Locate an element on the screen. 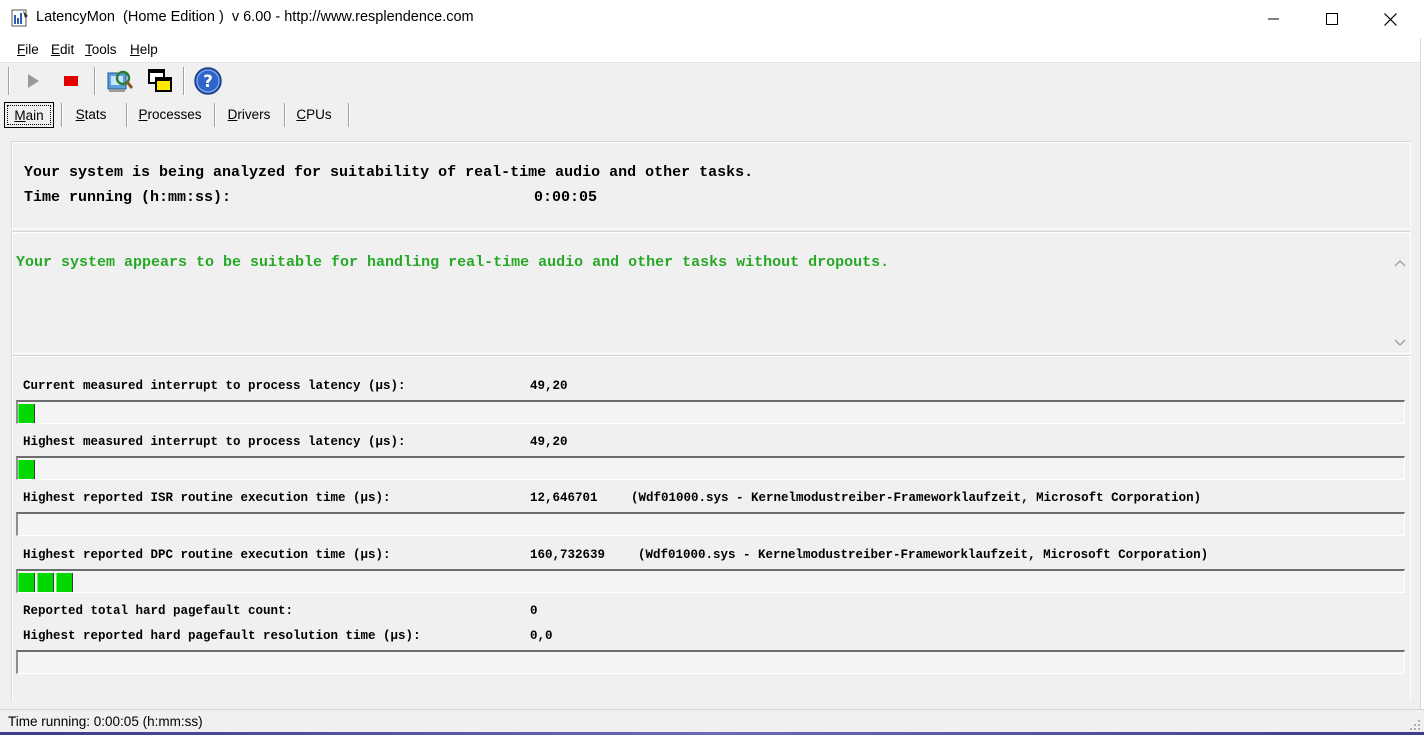  scroll-down-icon is located at coordinates (1400, 342).